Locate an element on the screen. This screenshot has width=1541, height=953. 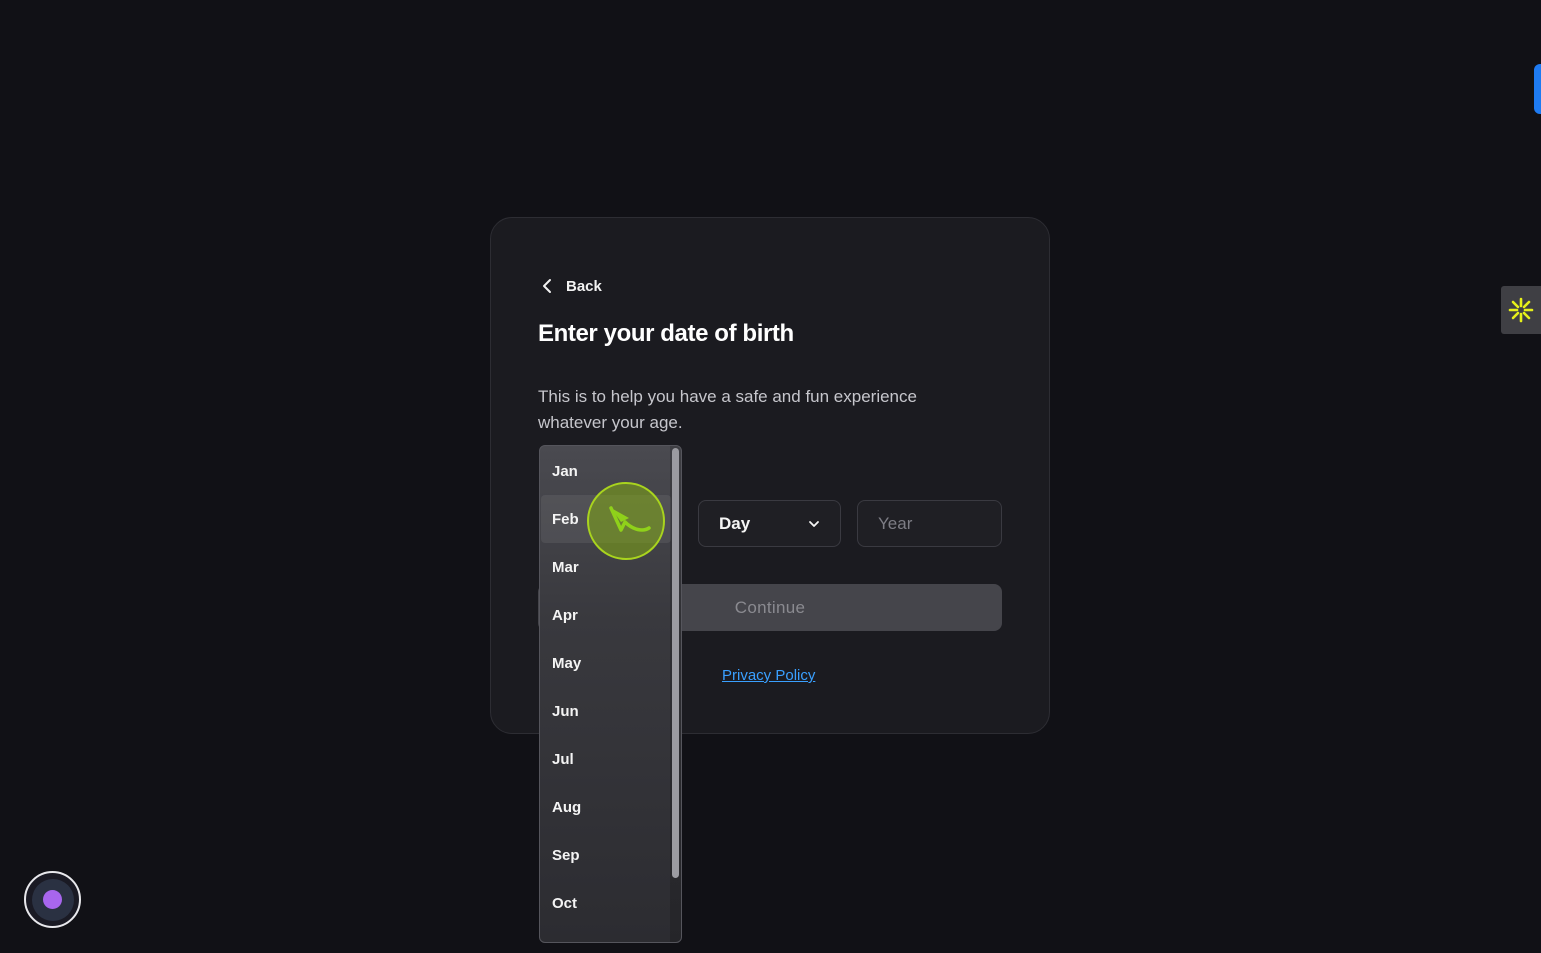
back-label: Back is located at coordinates (584, 286).